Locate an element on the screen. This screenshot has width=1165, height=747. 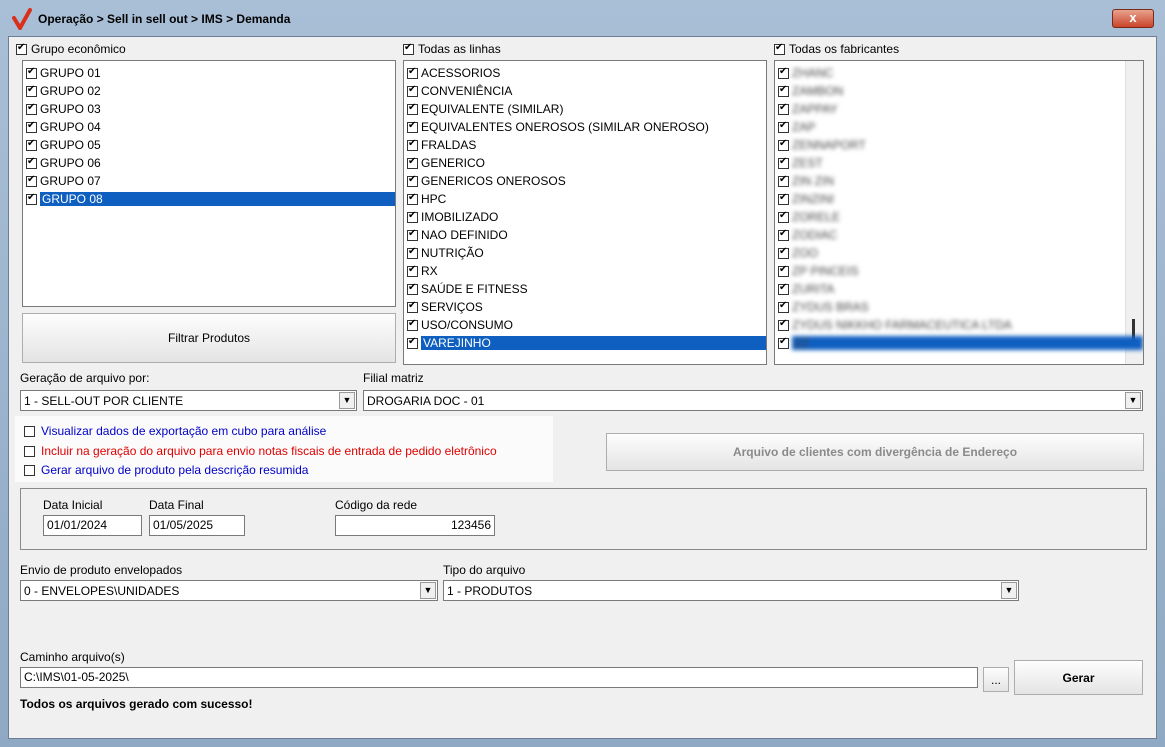
groups-header: Grupo econômico is located at coordinates (71, 49).